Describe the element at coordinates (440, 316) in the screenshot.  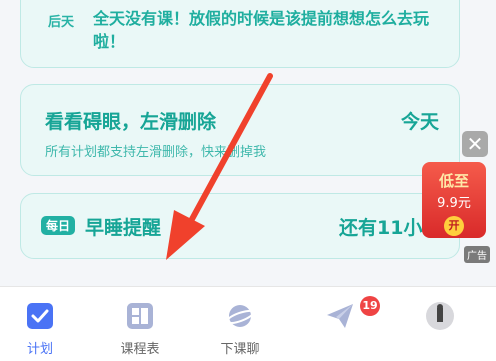
I see `avatar` at that location.